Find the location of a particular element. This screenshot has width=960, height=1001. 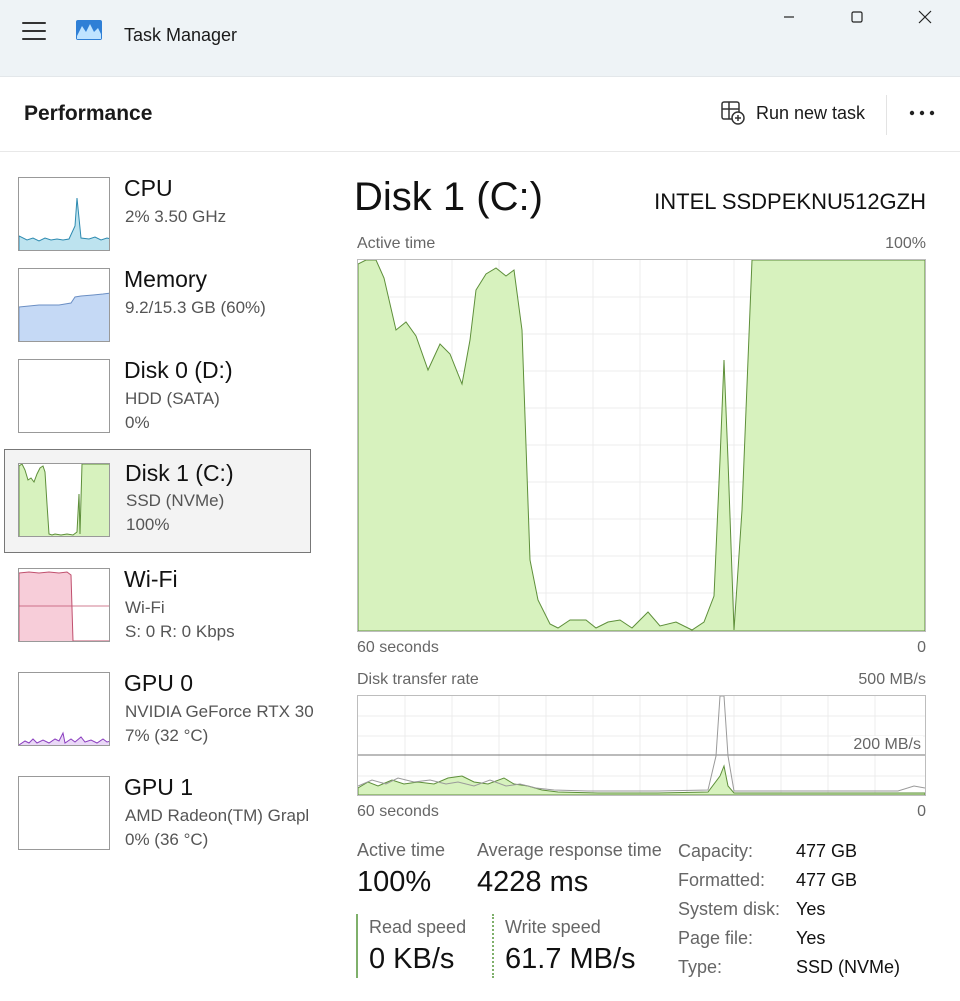

device-usage: 0% is located at coordinates (137, 422).